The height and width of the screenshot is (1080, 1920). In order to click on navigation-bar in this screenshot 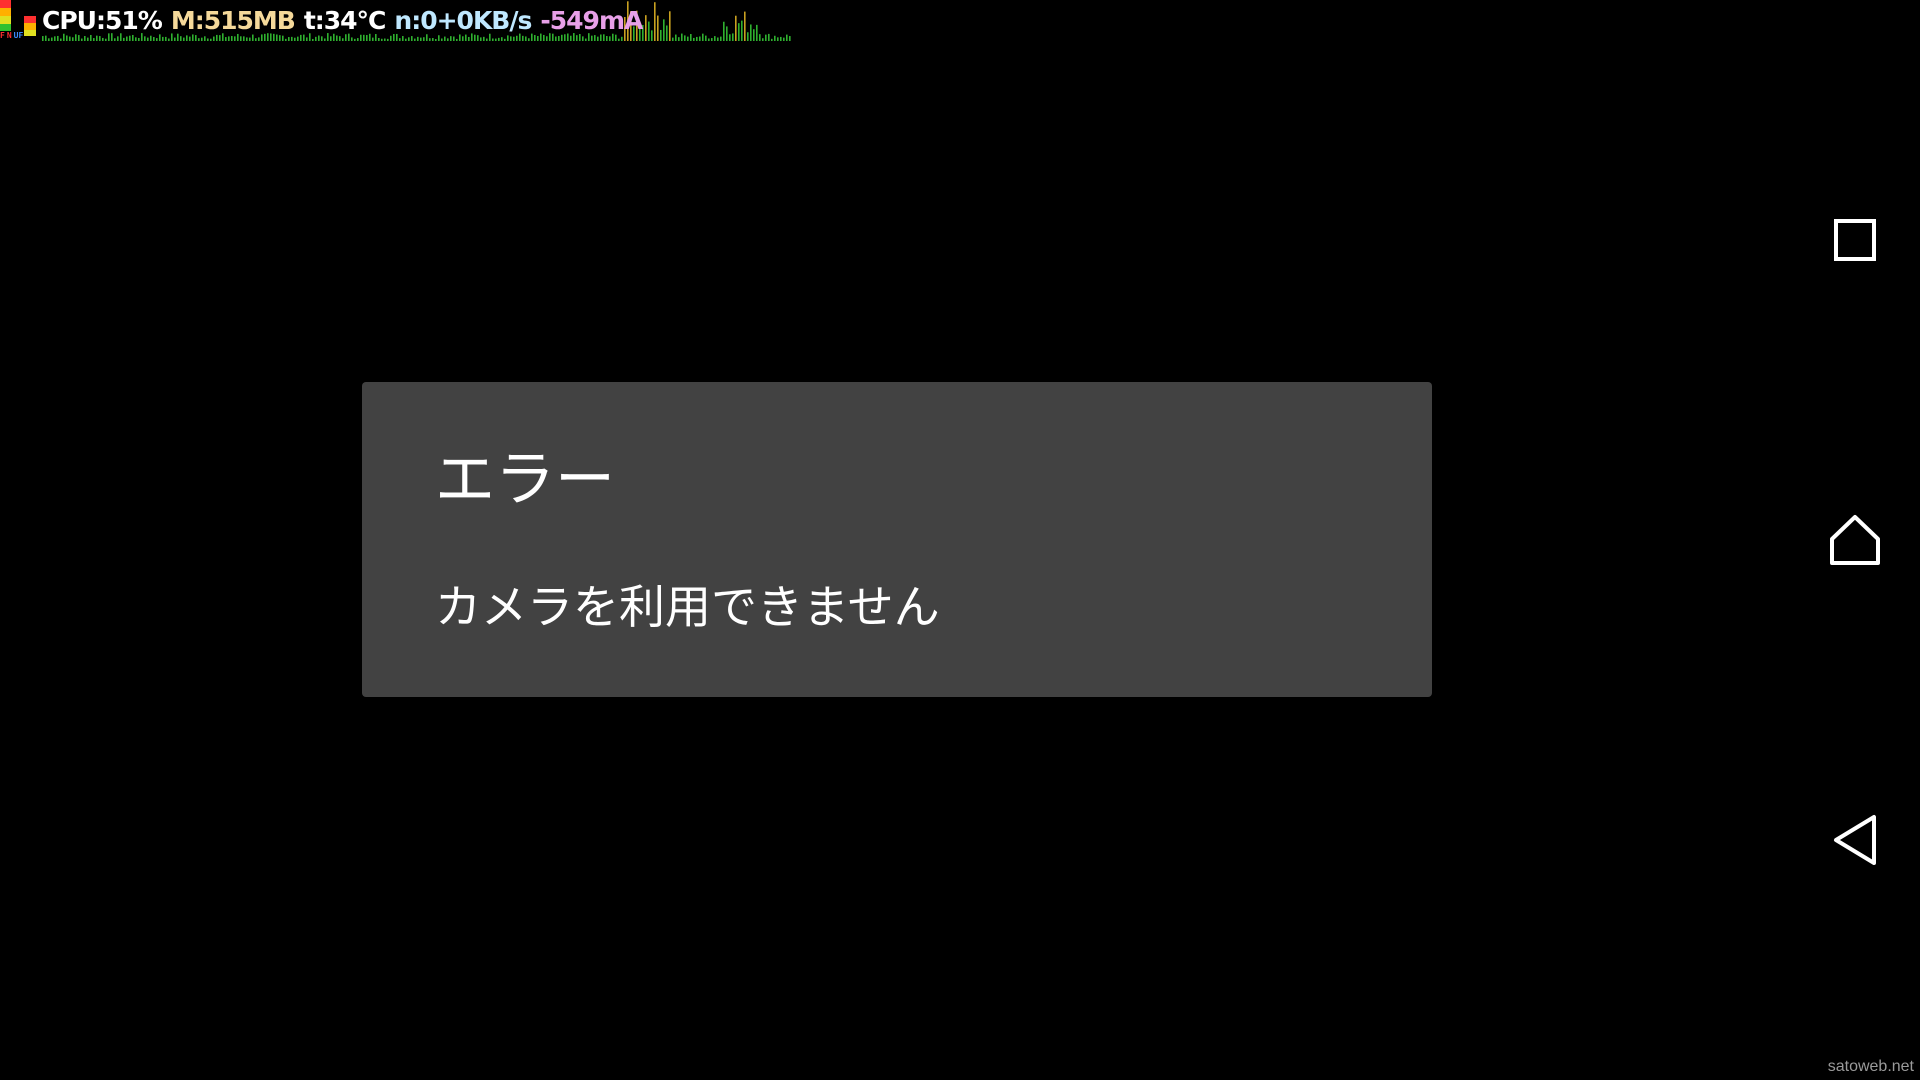, I will do `click(1855, 540)`.